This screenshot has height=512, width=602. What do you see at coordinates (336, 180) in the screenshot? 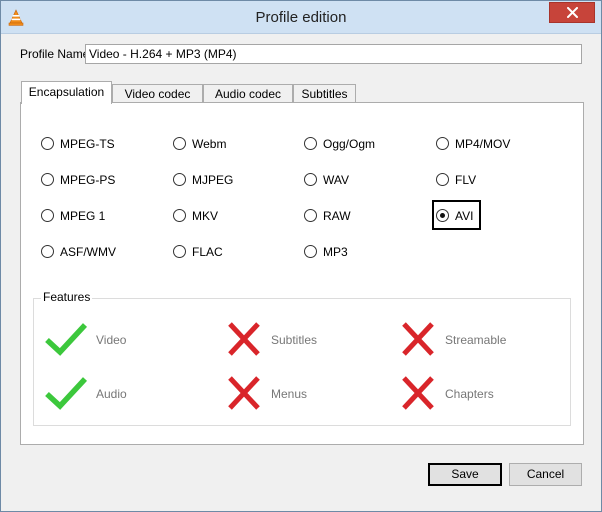
I see `radio-label: WAV` at bounding box center [336, 180].